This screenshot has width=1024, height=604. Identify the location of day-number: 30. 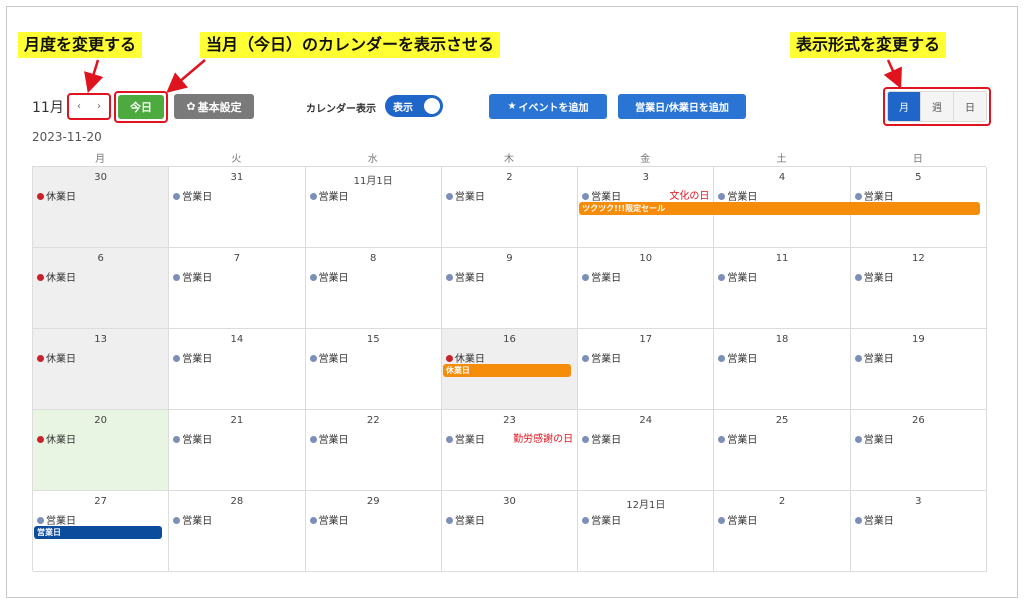
(100, 177).